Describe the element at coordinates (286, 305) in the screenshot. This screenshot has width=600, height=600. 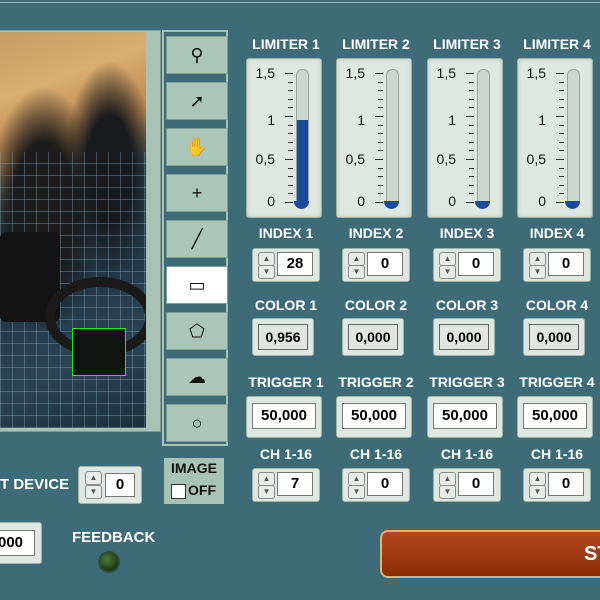
I see `color-title: COLOR 1` at that location.